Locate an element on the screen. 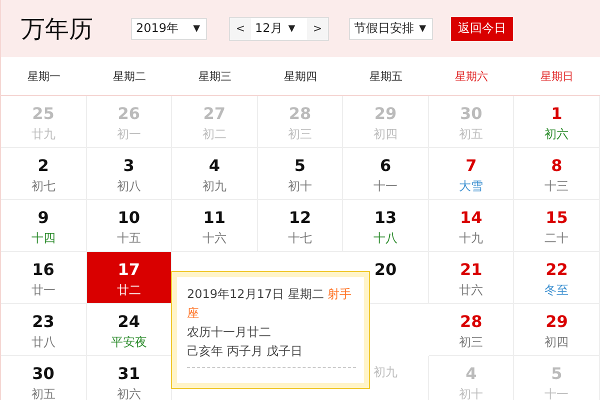 This screenshot has width=600, height=400. weekday-label: 星期六 is located at coordinates (472, 76).